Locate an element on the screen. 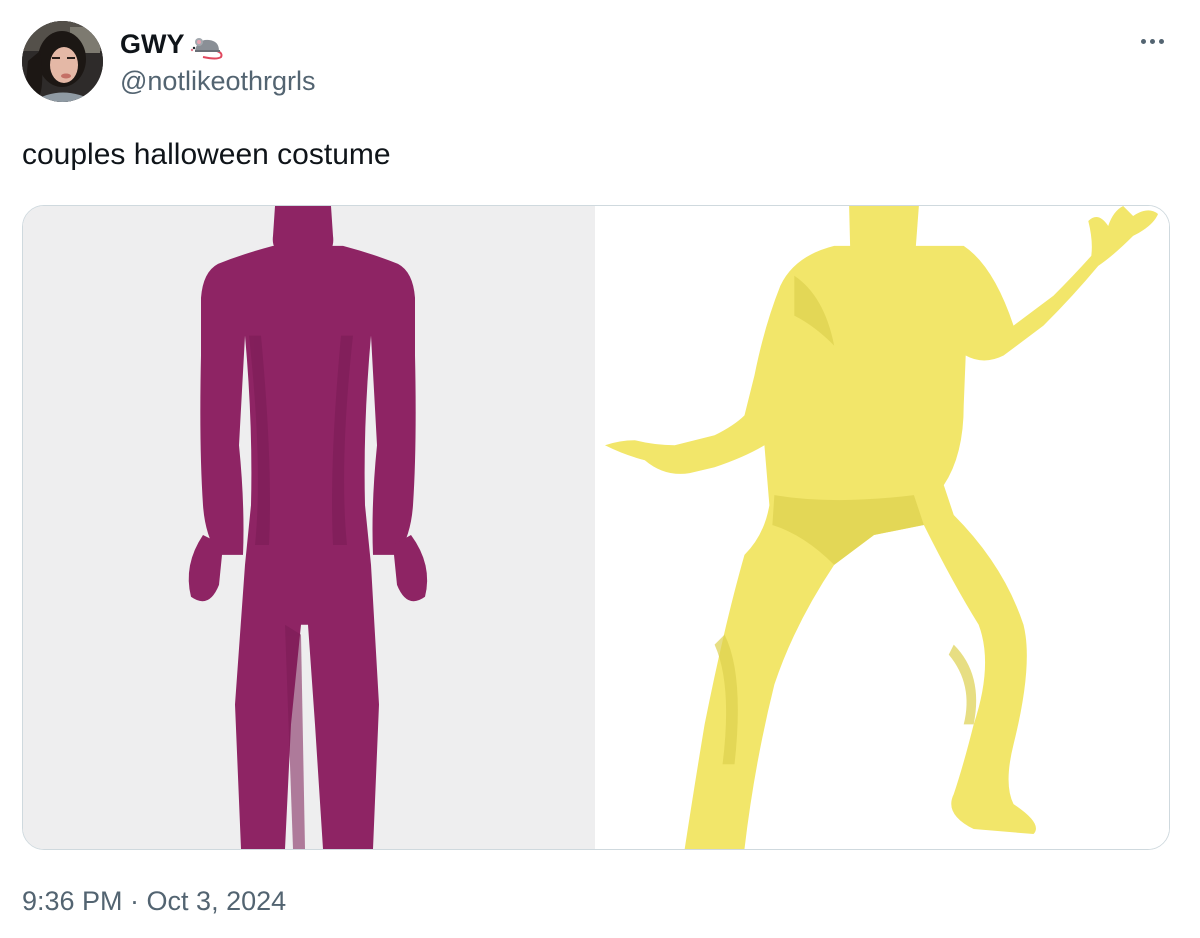 This screenshot has height=938, width=1200. author-name-row: GWY is located at coordinates (172, 44).